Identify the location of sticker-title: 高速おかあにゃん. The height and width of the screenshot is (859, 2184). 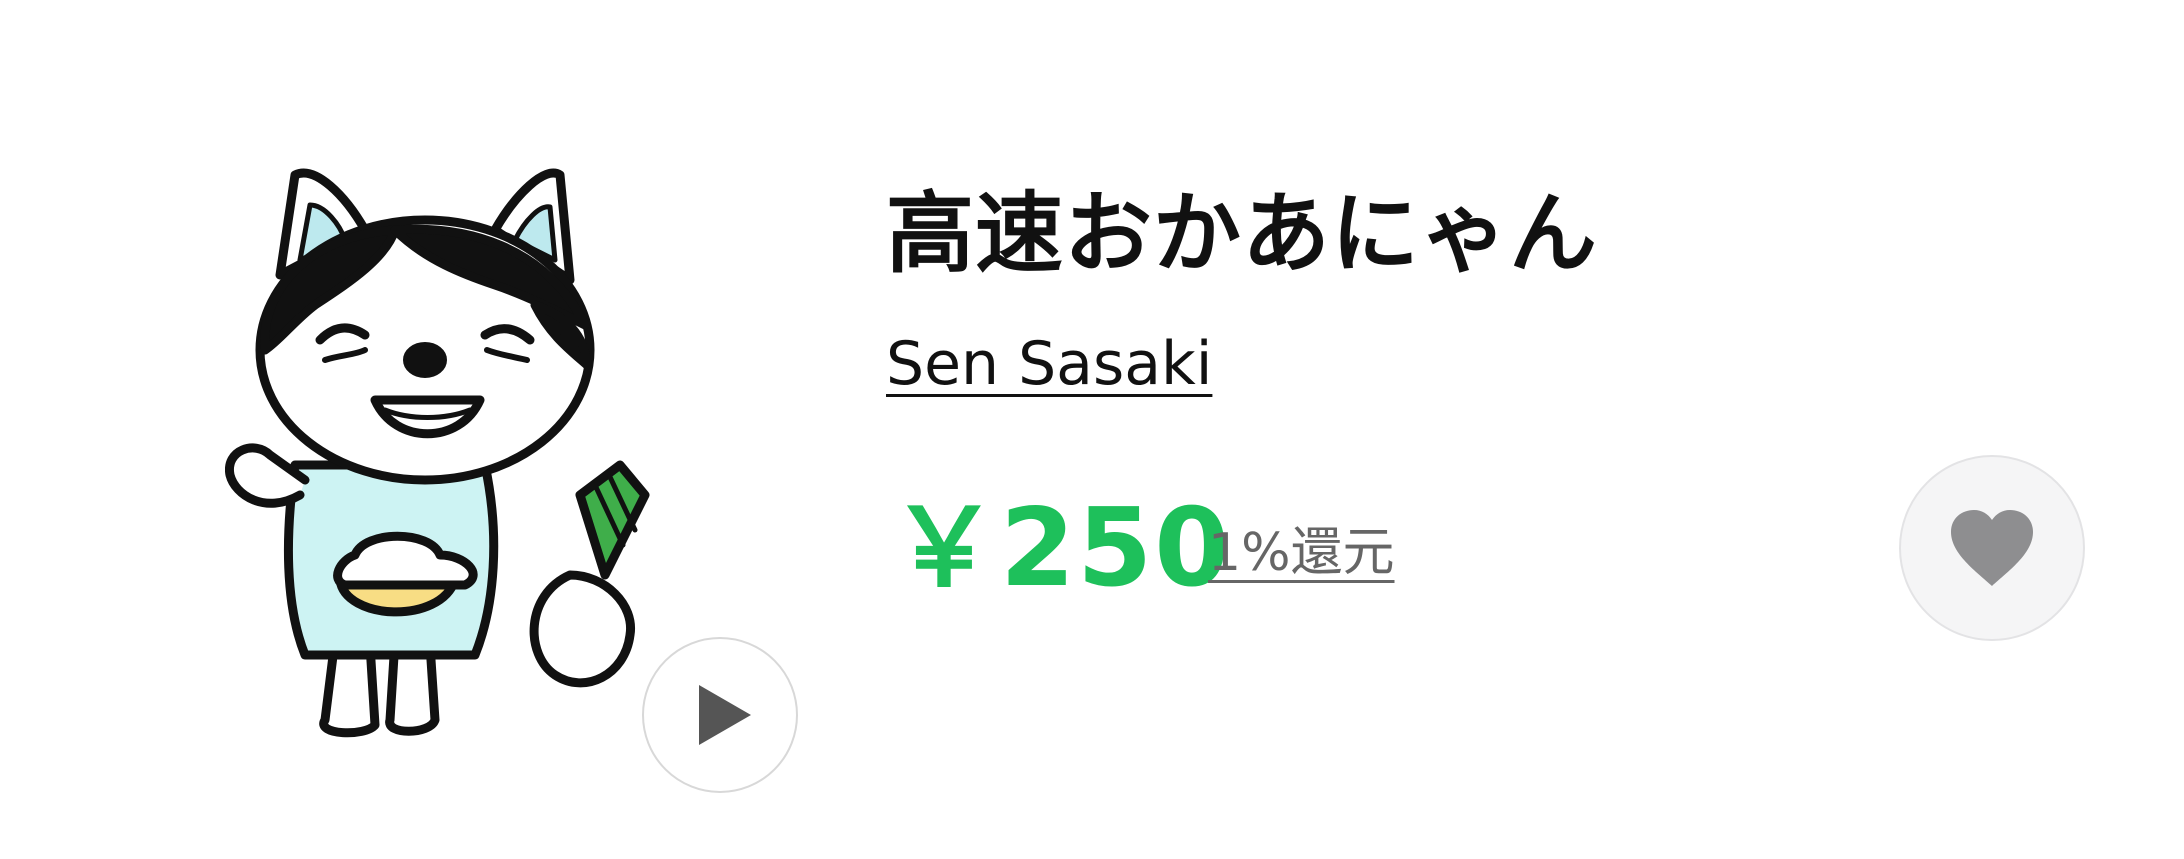
(1242, 233).